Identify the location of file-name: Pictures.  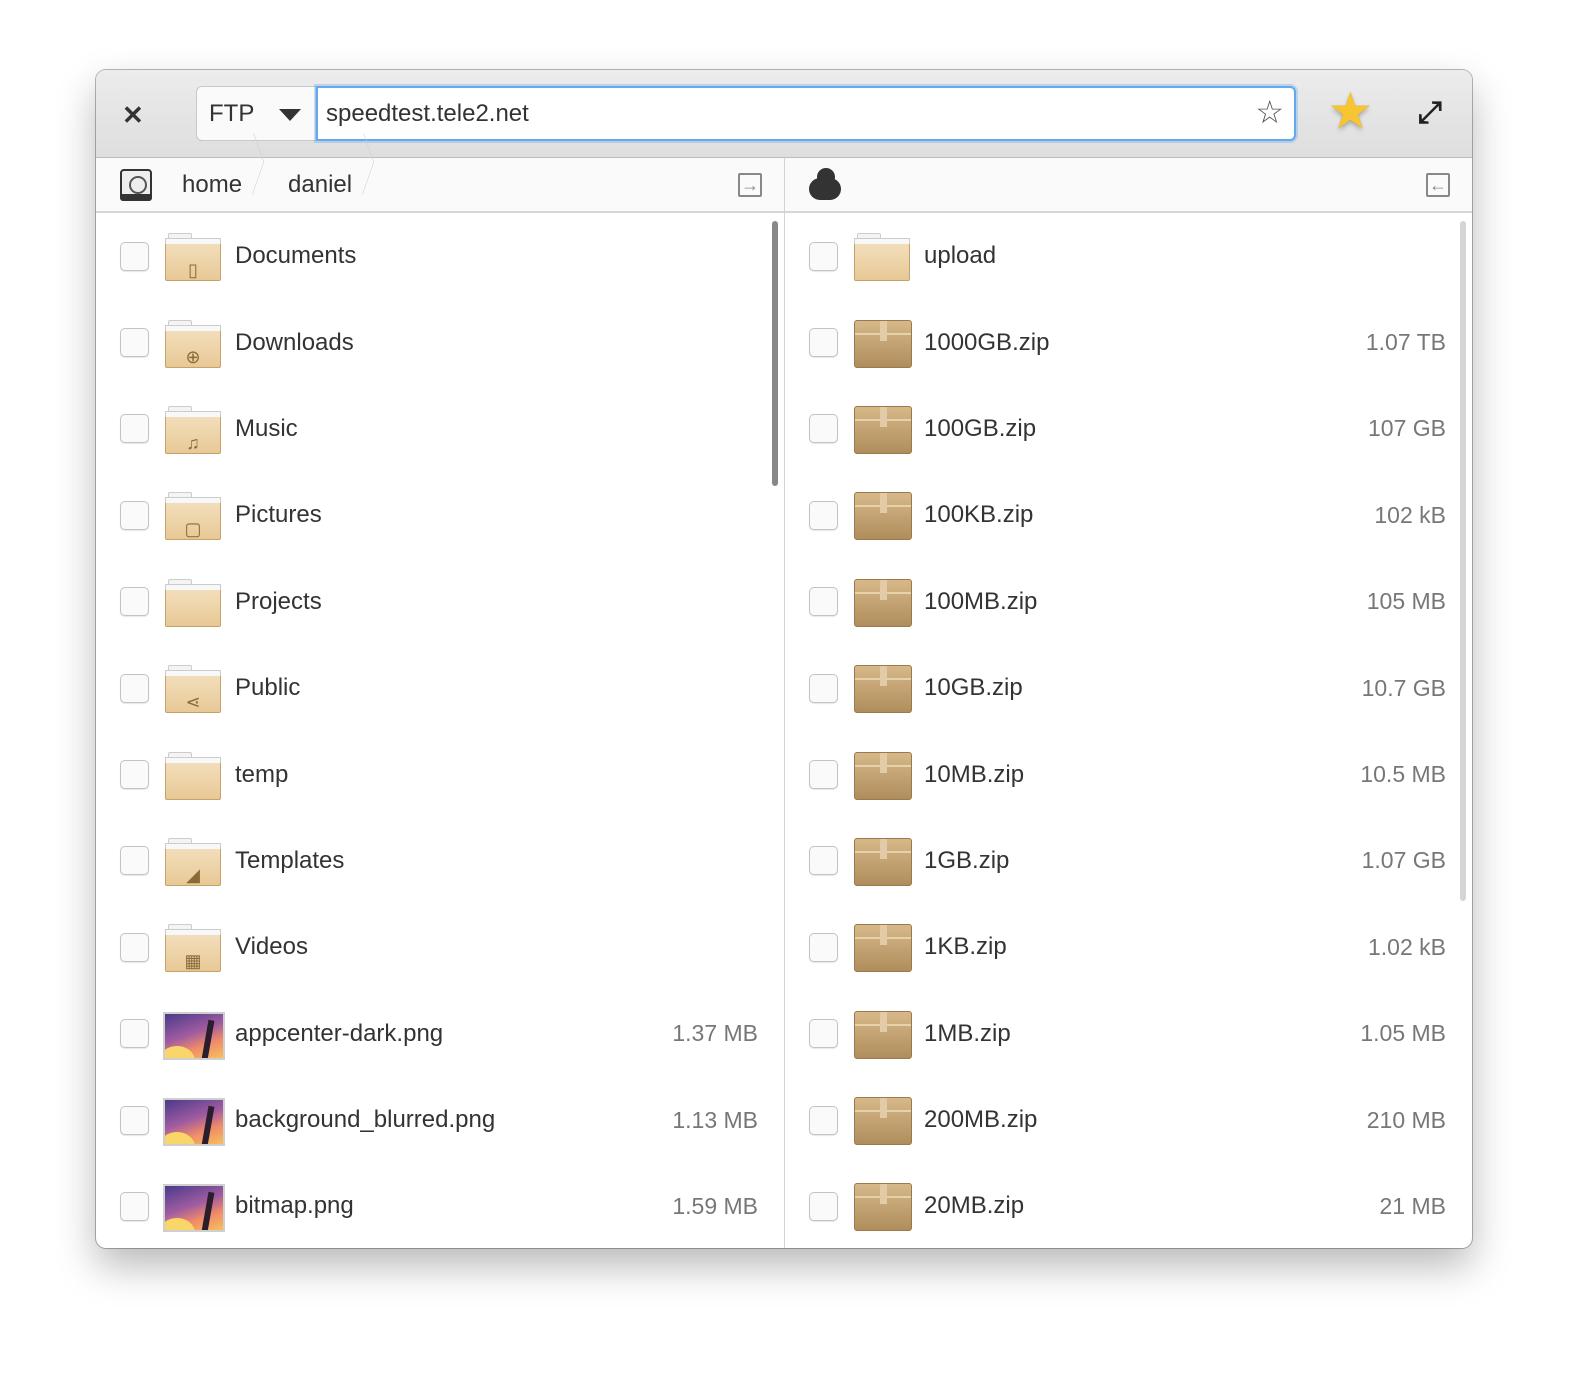
(278, 515).